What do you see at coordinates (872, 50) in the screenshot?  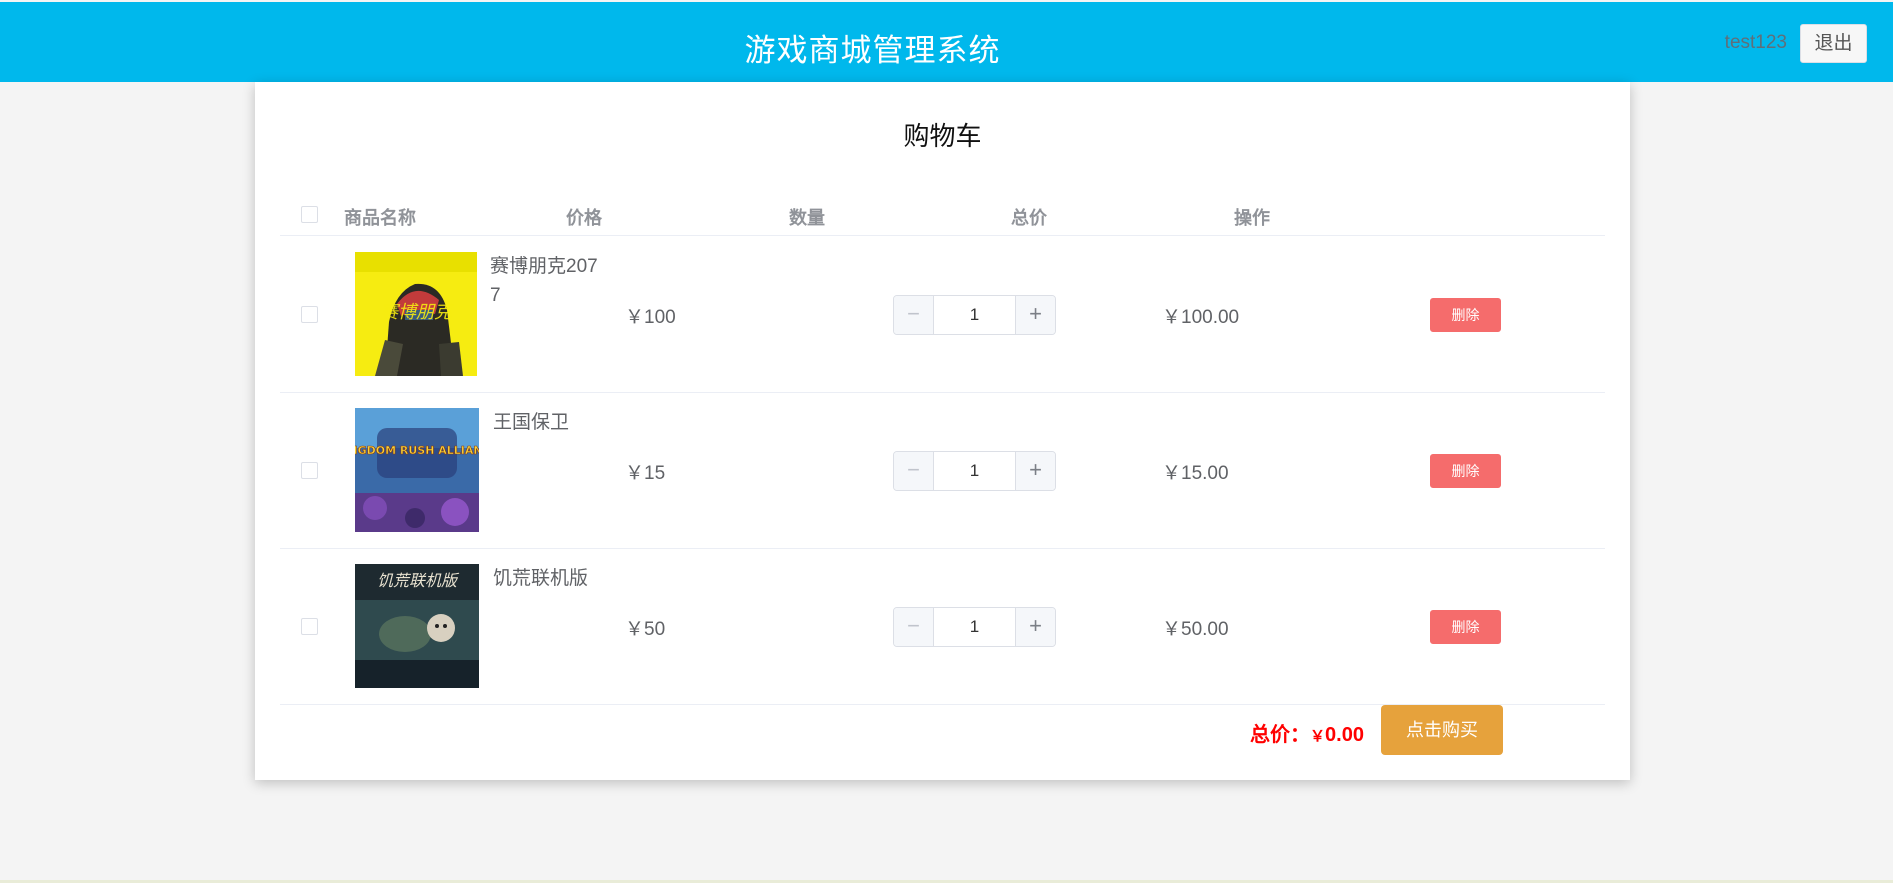 I see `app-title: 游戏商城管理系统` at bounding box center [872, 50].